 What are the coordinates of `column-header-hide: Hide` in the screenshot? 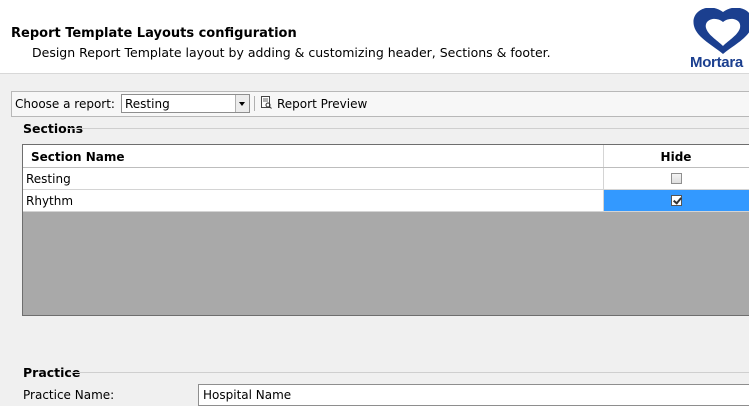 It's located at (676, 157).